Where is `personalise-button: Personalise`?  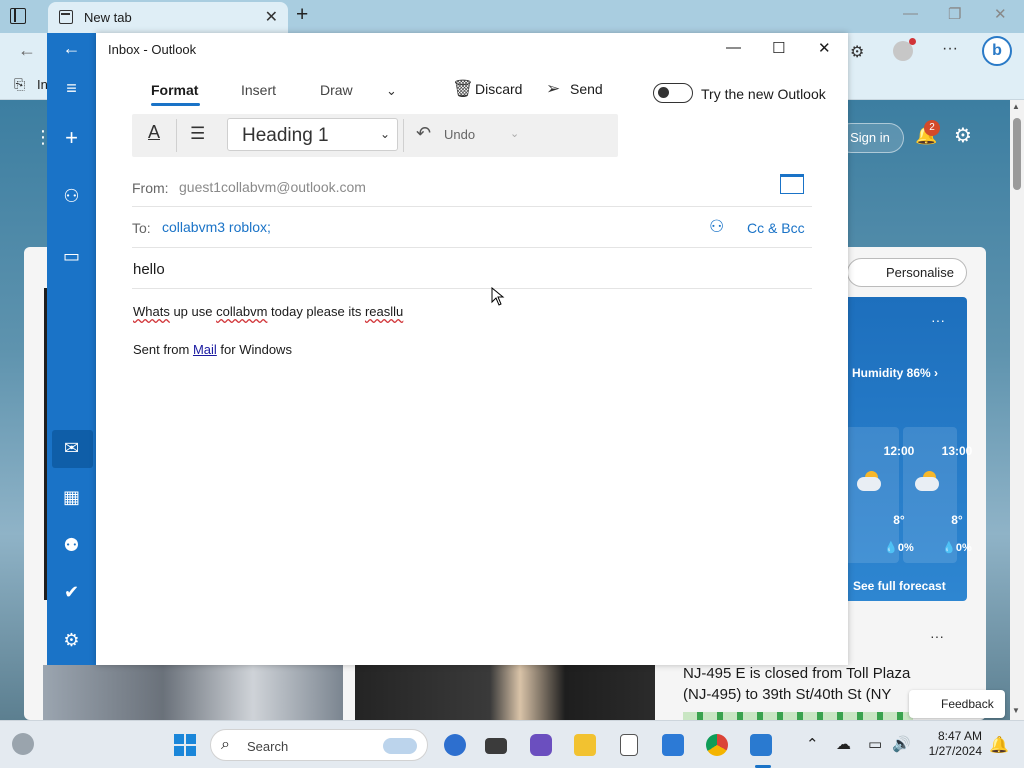
personalise-button: Personalise is located at coordinates (907, 272).